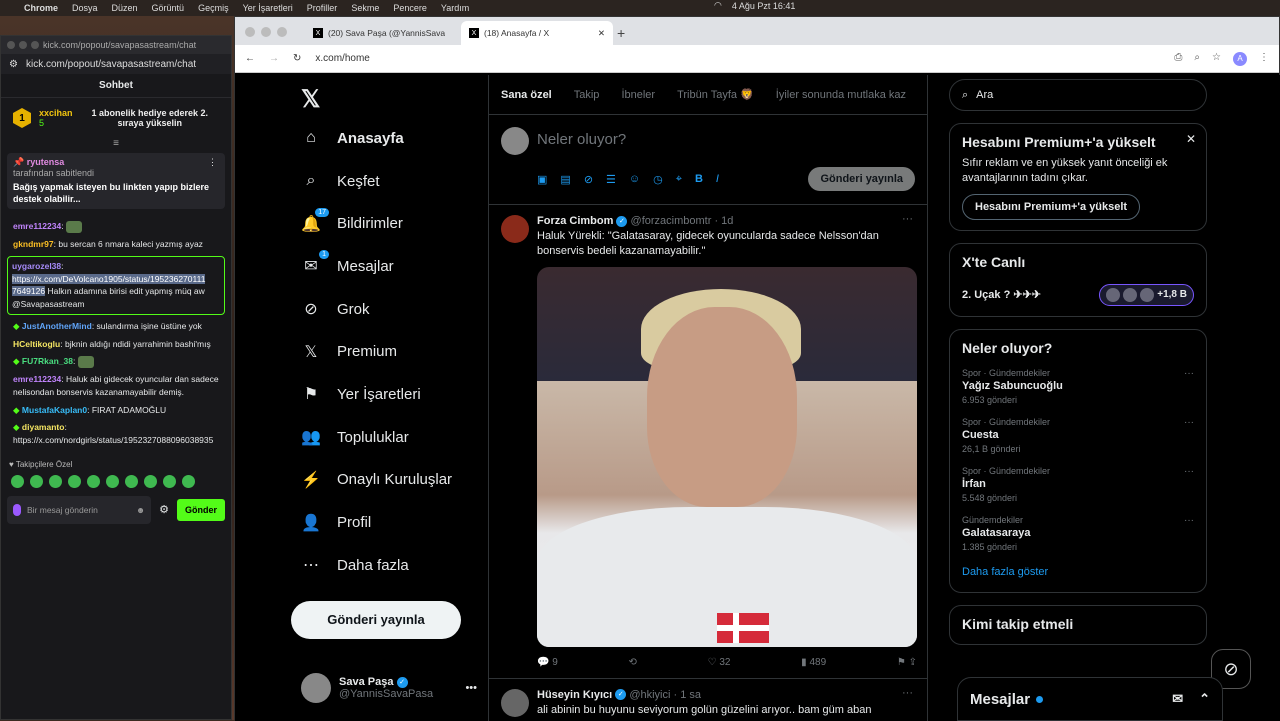  I want to click on views-button: ▮ 489, so click(813, 662).